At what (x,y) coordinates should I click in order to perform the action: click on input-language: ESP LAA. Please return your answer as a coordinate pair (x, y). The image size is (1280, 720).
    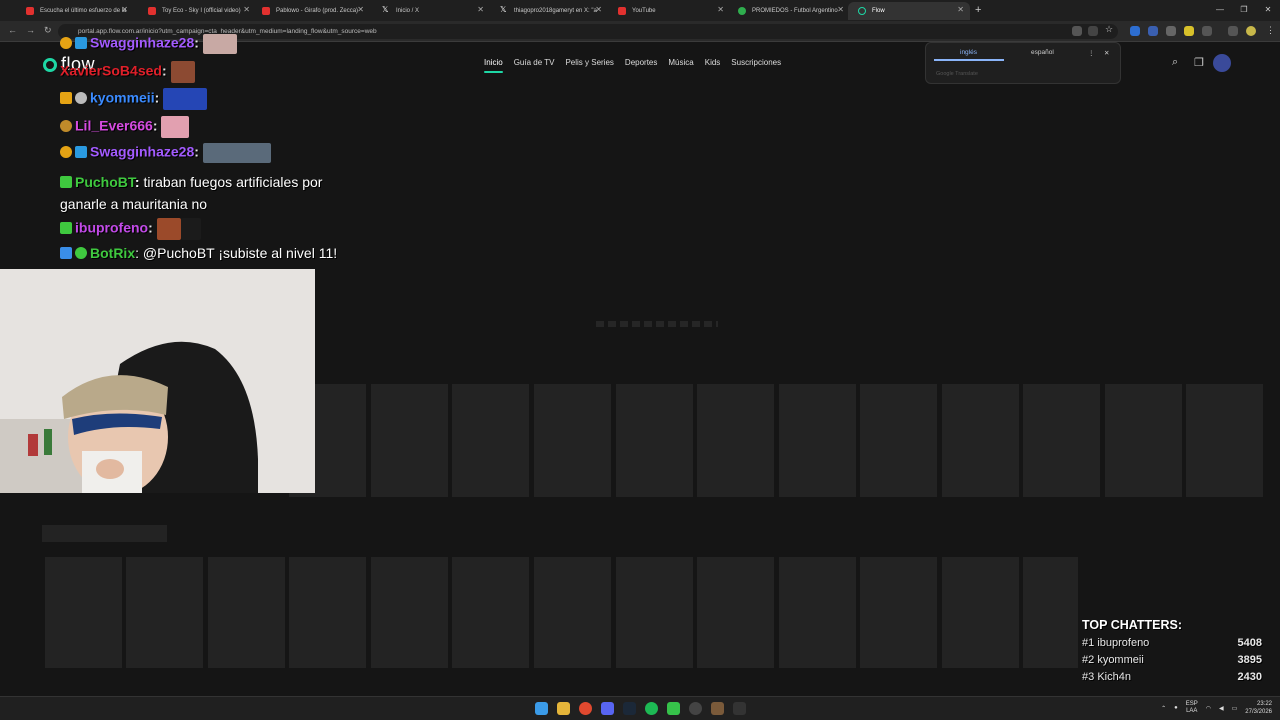
    Looking at the image, I should click on (1192, 708).